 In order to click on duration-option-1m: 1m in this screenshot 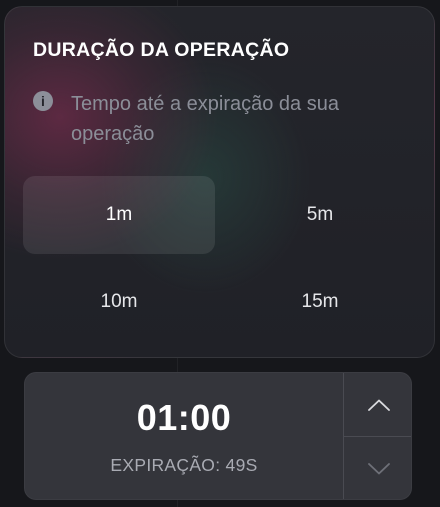, I will do `click(119, 215)`.